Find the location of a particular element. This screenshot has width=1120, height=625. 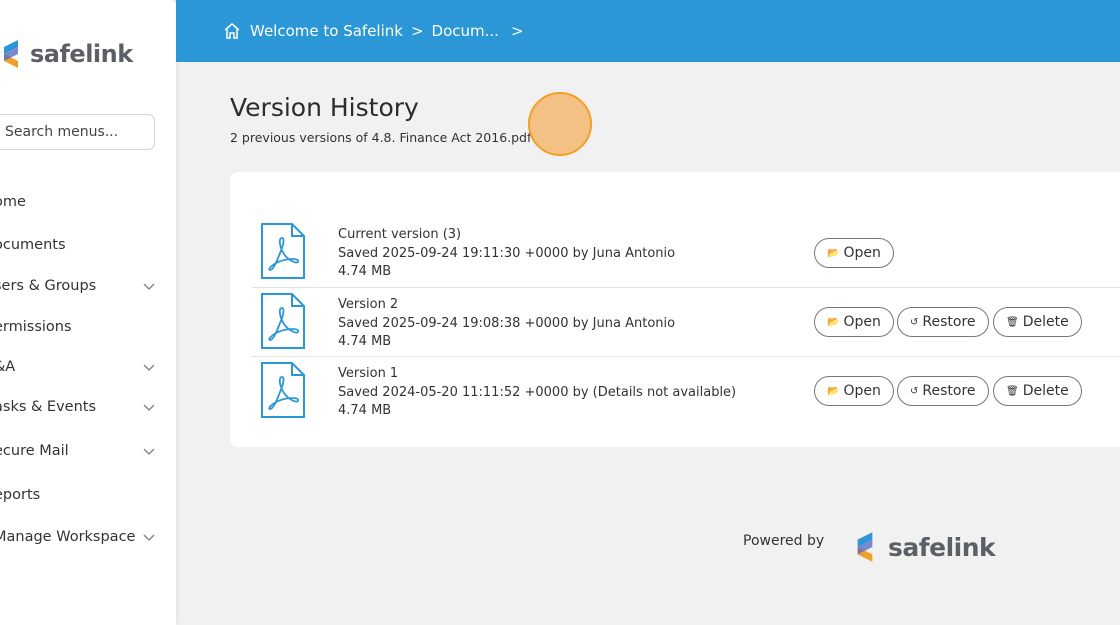

nav-item-label: asks & Events is located at coordinates (48, 407).